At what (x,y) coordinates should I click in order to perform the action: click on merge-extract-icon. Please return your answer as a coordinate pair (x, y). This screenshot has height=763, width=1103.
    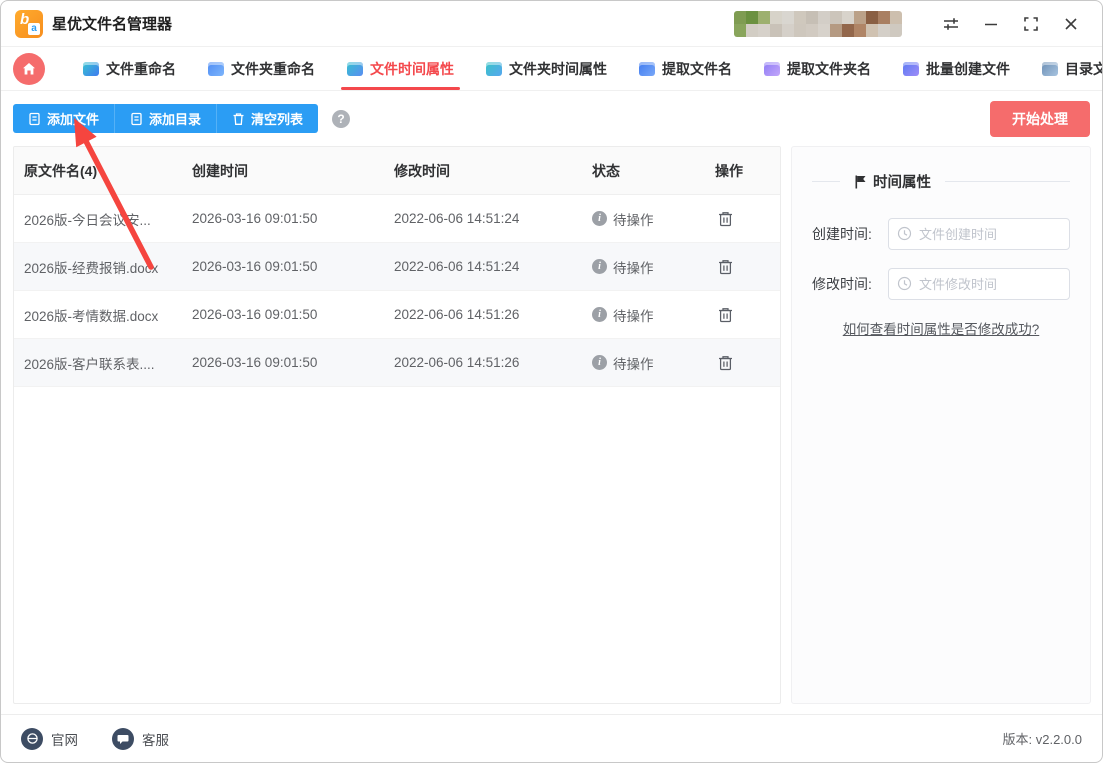
    Looking at the image, I should click on (1050, 68).